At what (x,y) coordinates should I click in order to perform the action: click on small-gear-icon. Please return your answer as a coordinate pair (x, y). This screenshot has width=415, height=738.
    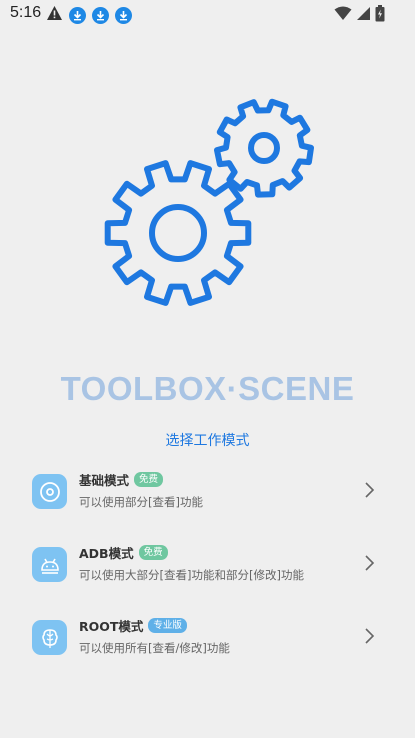
    Looking at the image, I should click on (264, 148).